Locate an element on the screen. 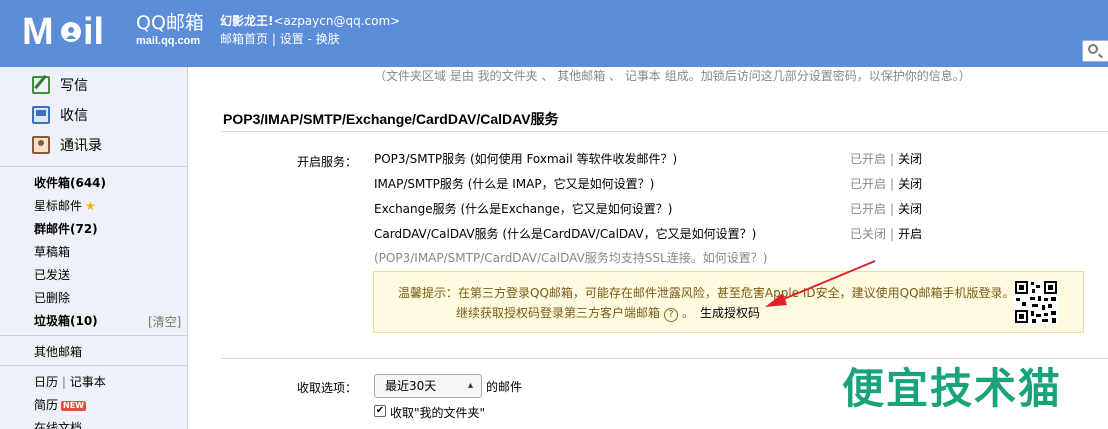  receive-label: 收信 is located at coordinates (74, 116).